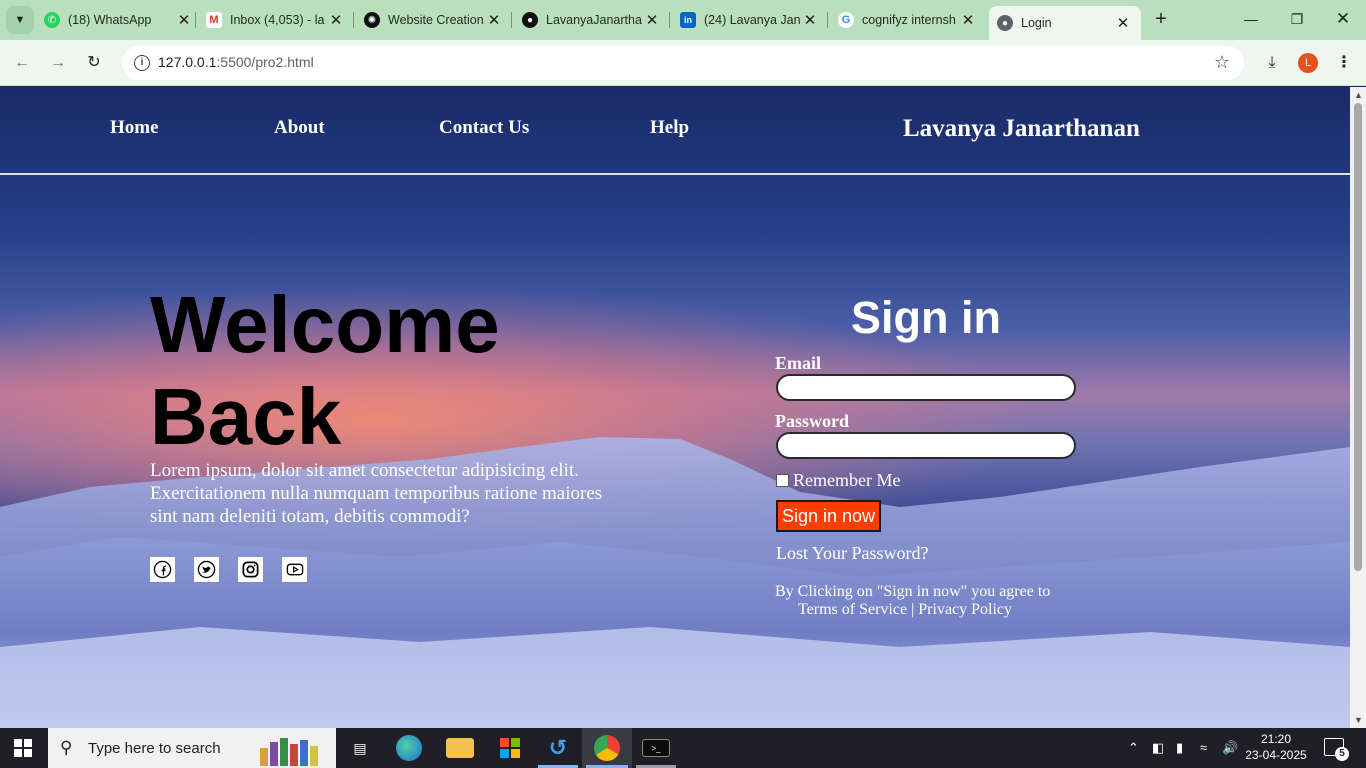 Image resolution: width=1366 pixels, height=768 pixels. I want to click on tab-title: cognifyz internsh, so click(909, 20).